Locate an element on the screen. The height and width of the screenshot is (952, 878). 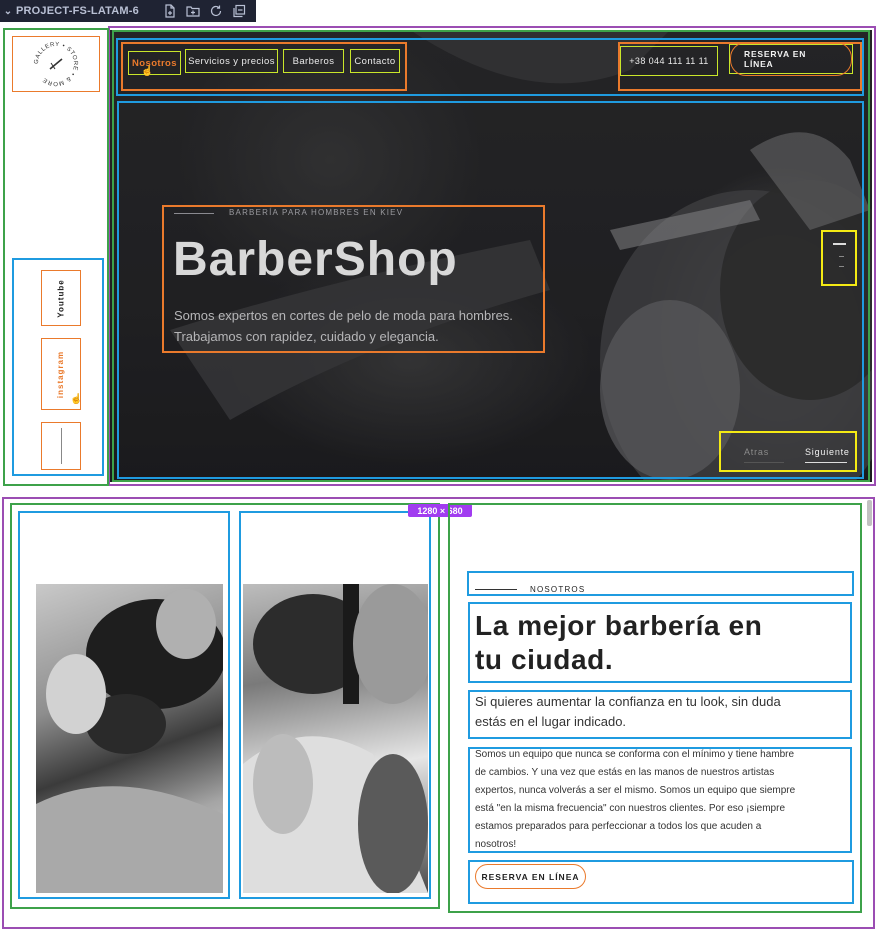
project-name: PROJECT-FS-LATAM-6 is located at coordinates (77, 11).